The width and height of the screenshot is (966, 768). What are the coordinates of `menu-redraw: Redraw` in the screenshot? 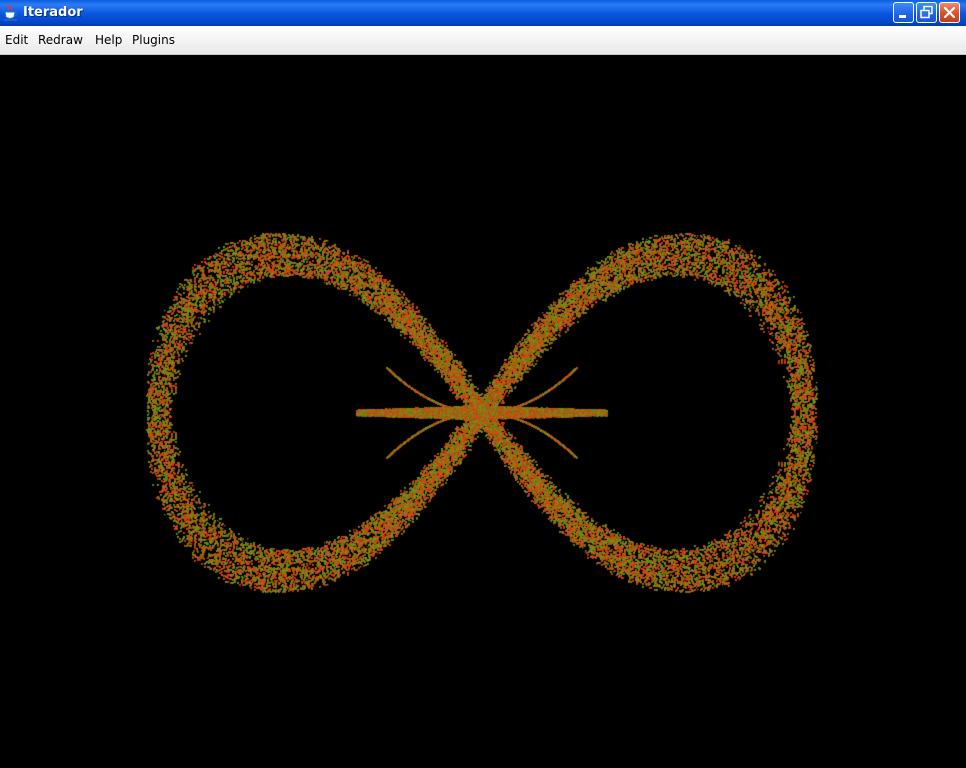 It's located at (60, 40).